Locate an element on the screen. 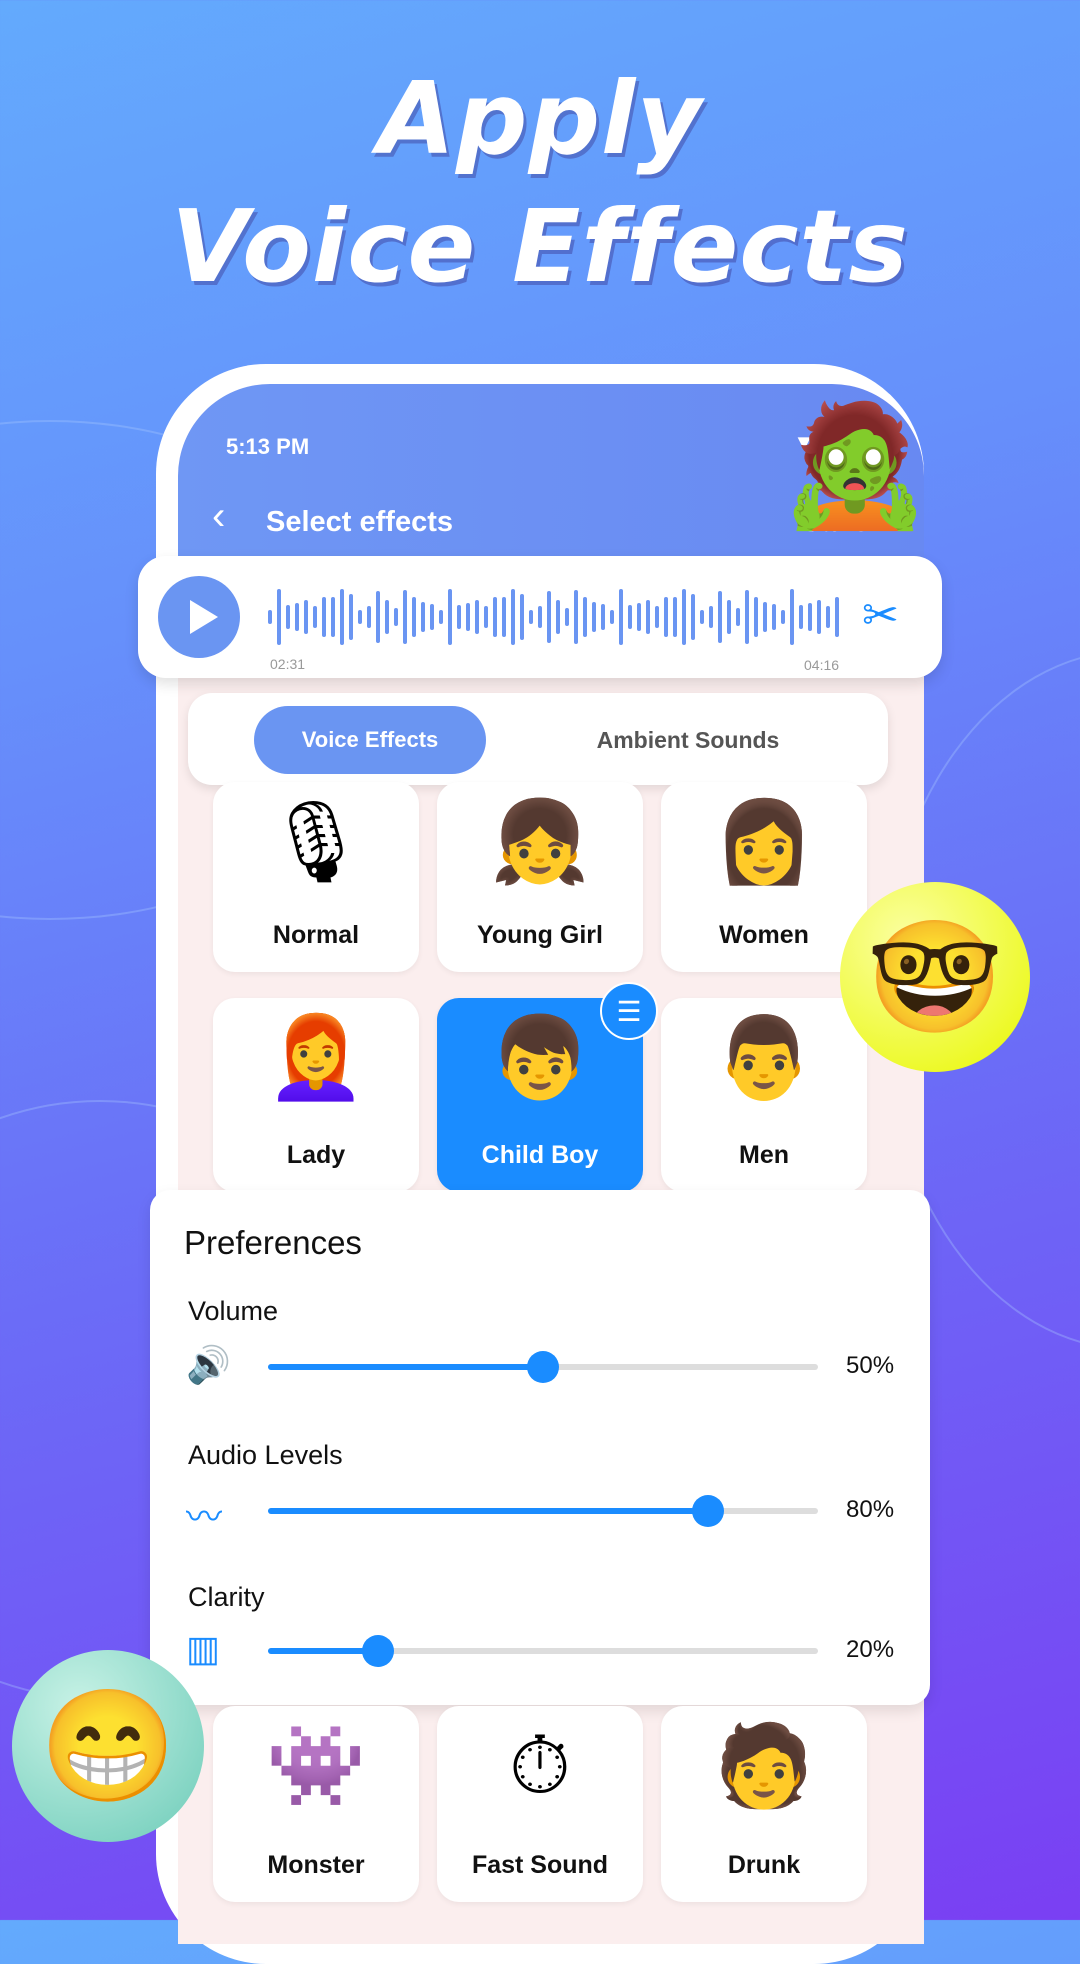  woman-avatar: 👩 is located at coordinates (764, 841).